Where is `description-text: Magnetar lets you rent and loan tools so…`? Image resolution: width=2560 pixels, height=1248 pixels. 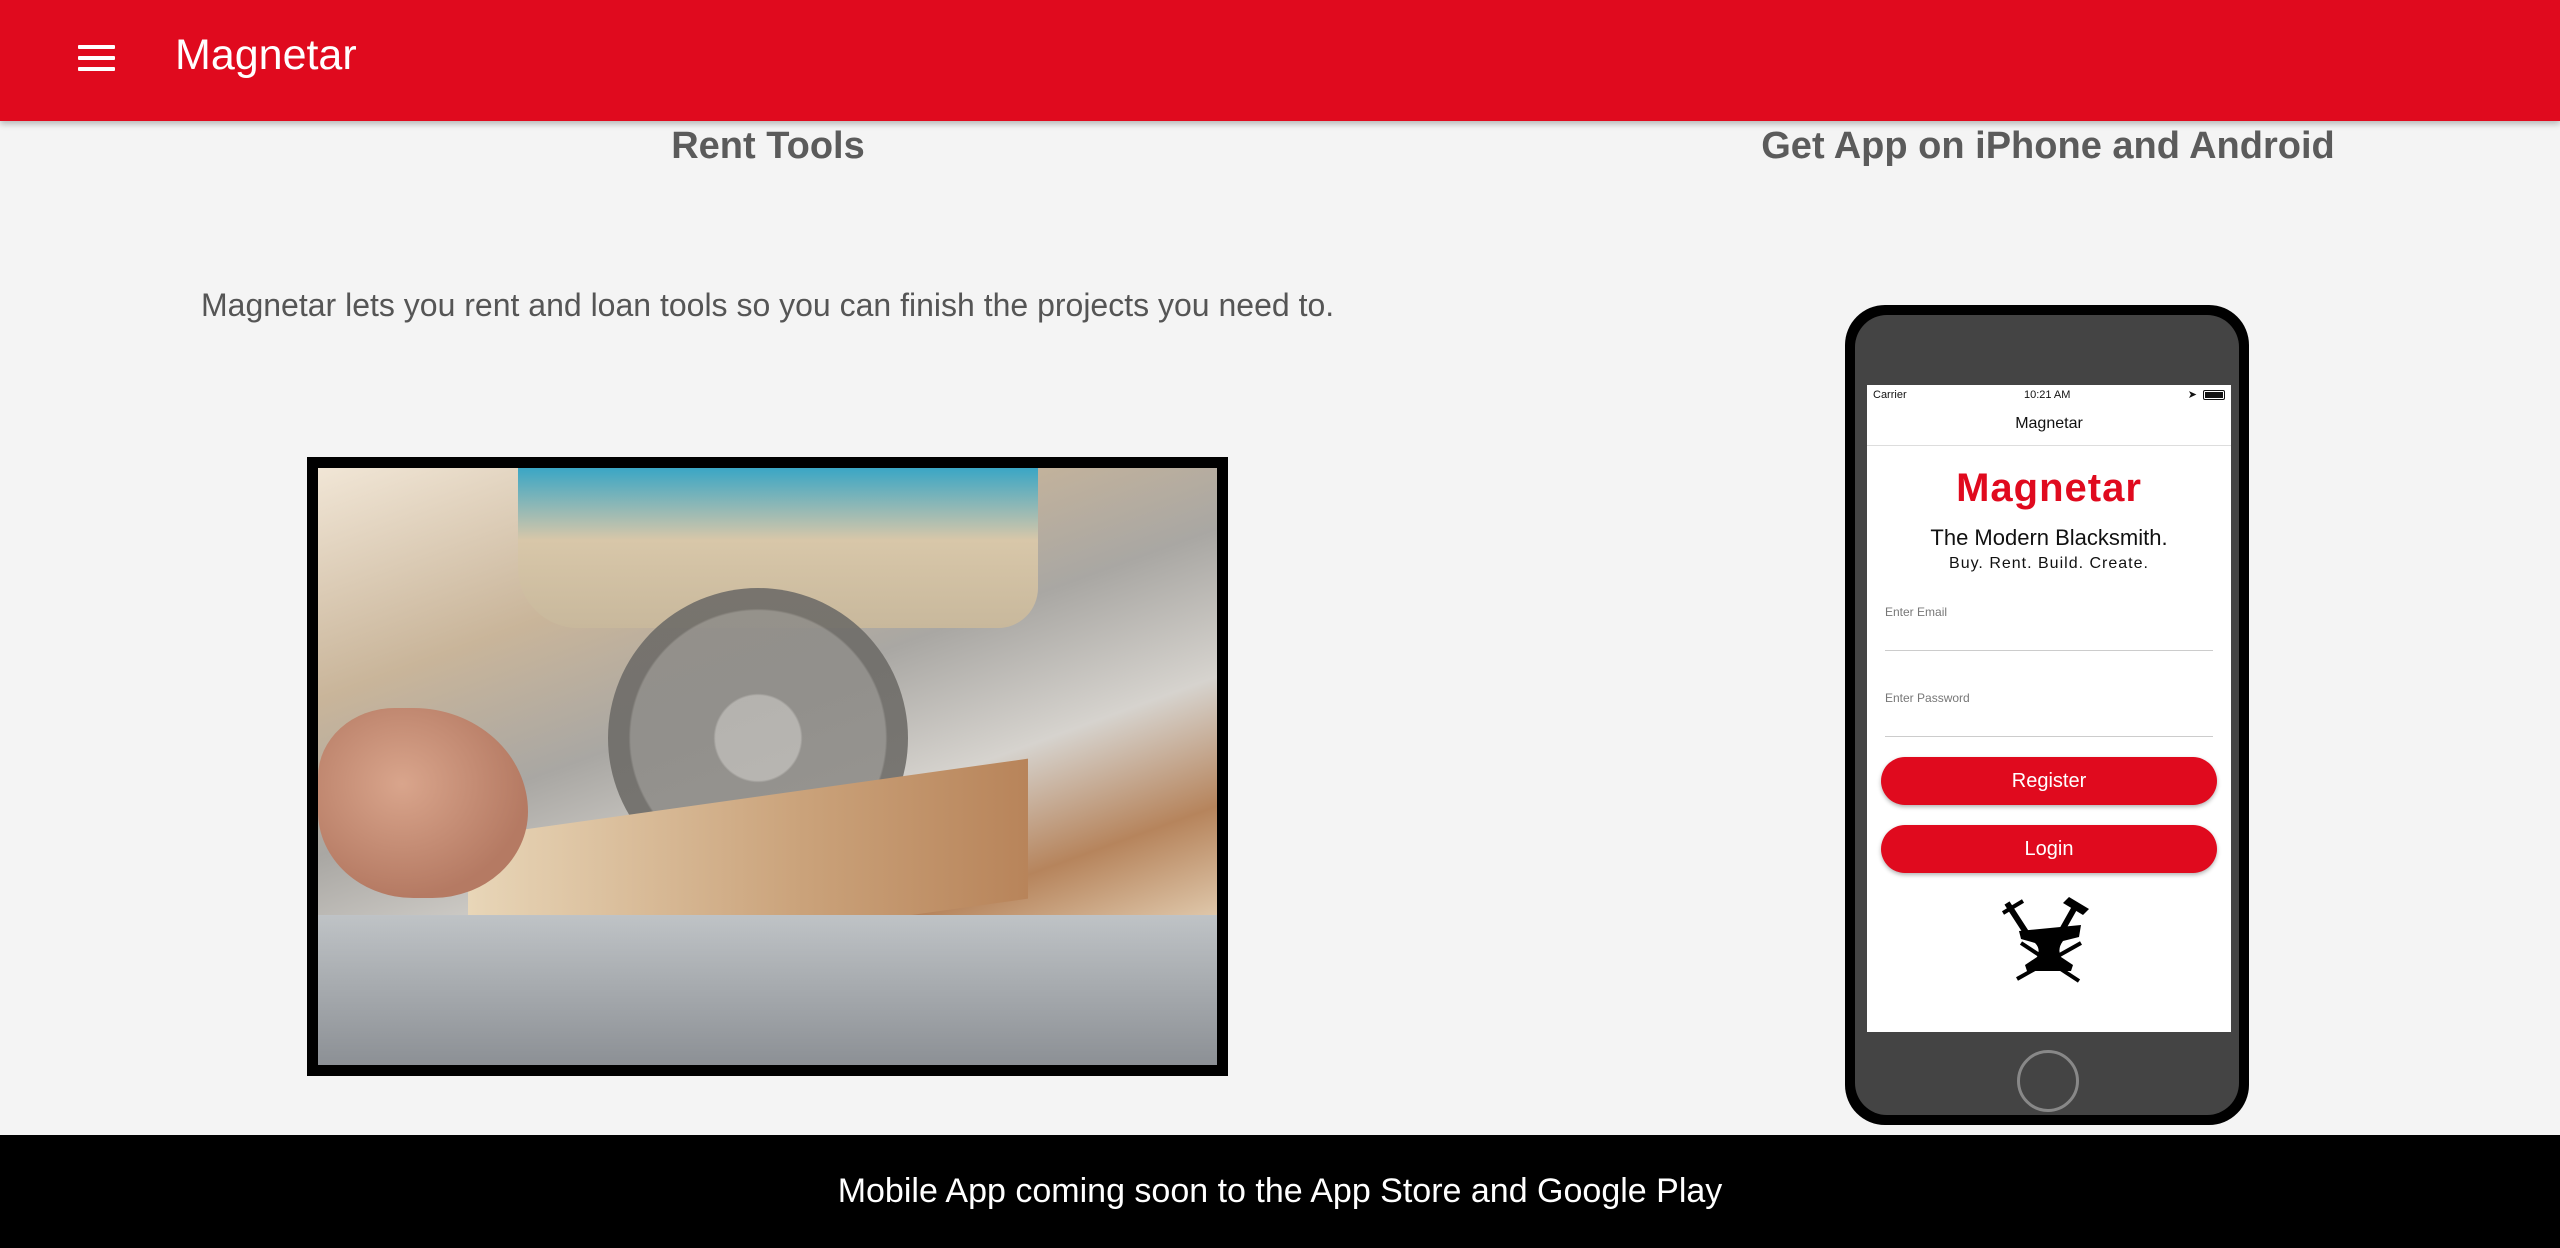
description-text: Magnetar lets you rent and loan tools so… is located at coordinates (768, 305).